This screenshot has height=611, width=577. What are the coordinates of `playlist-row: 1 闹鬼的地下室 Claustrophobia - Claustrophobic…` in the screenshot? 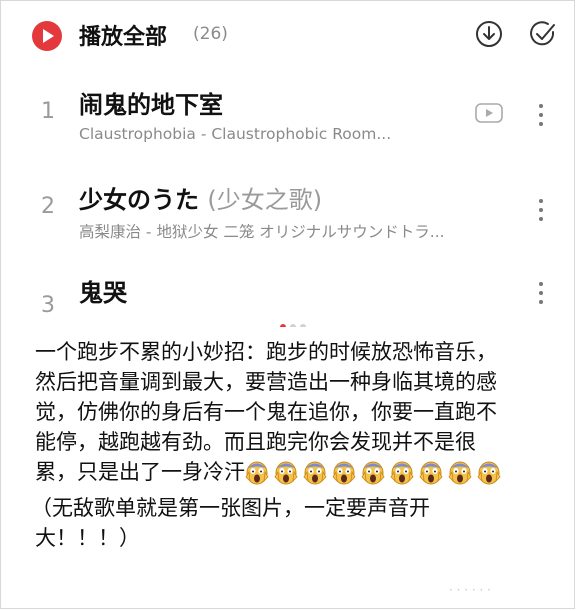 It's located at (293, 117).